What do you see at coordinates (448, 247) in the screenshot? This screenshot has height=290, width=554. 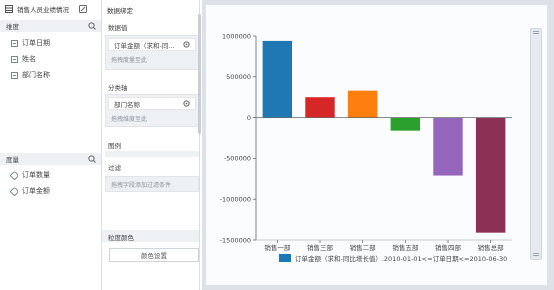 I see `x-tick-label: 销售四部` at bounding box center [448, 247].